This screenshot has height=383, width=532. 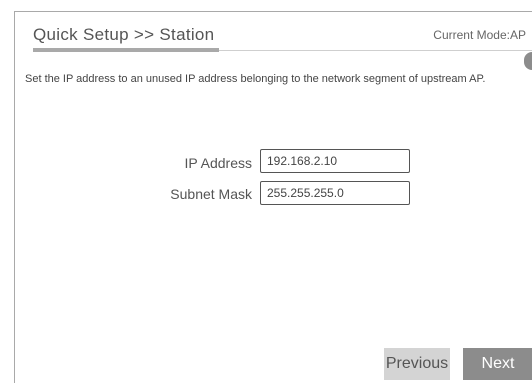 What do you see at coordinates (479, 35) in the screenshot?
I see `current-mode-label: Current Mode:AP` at bounding box center [479, 35].